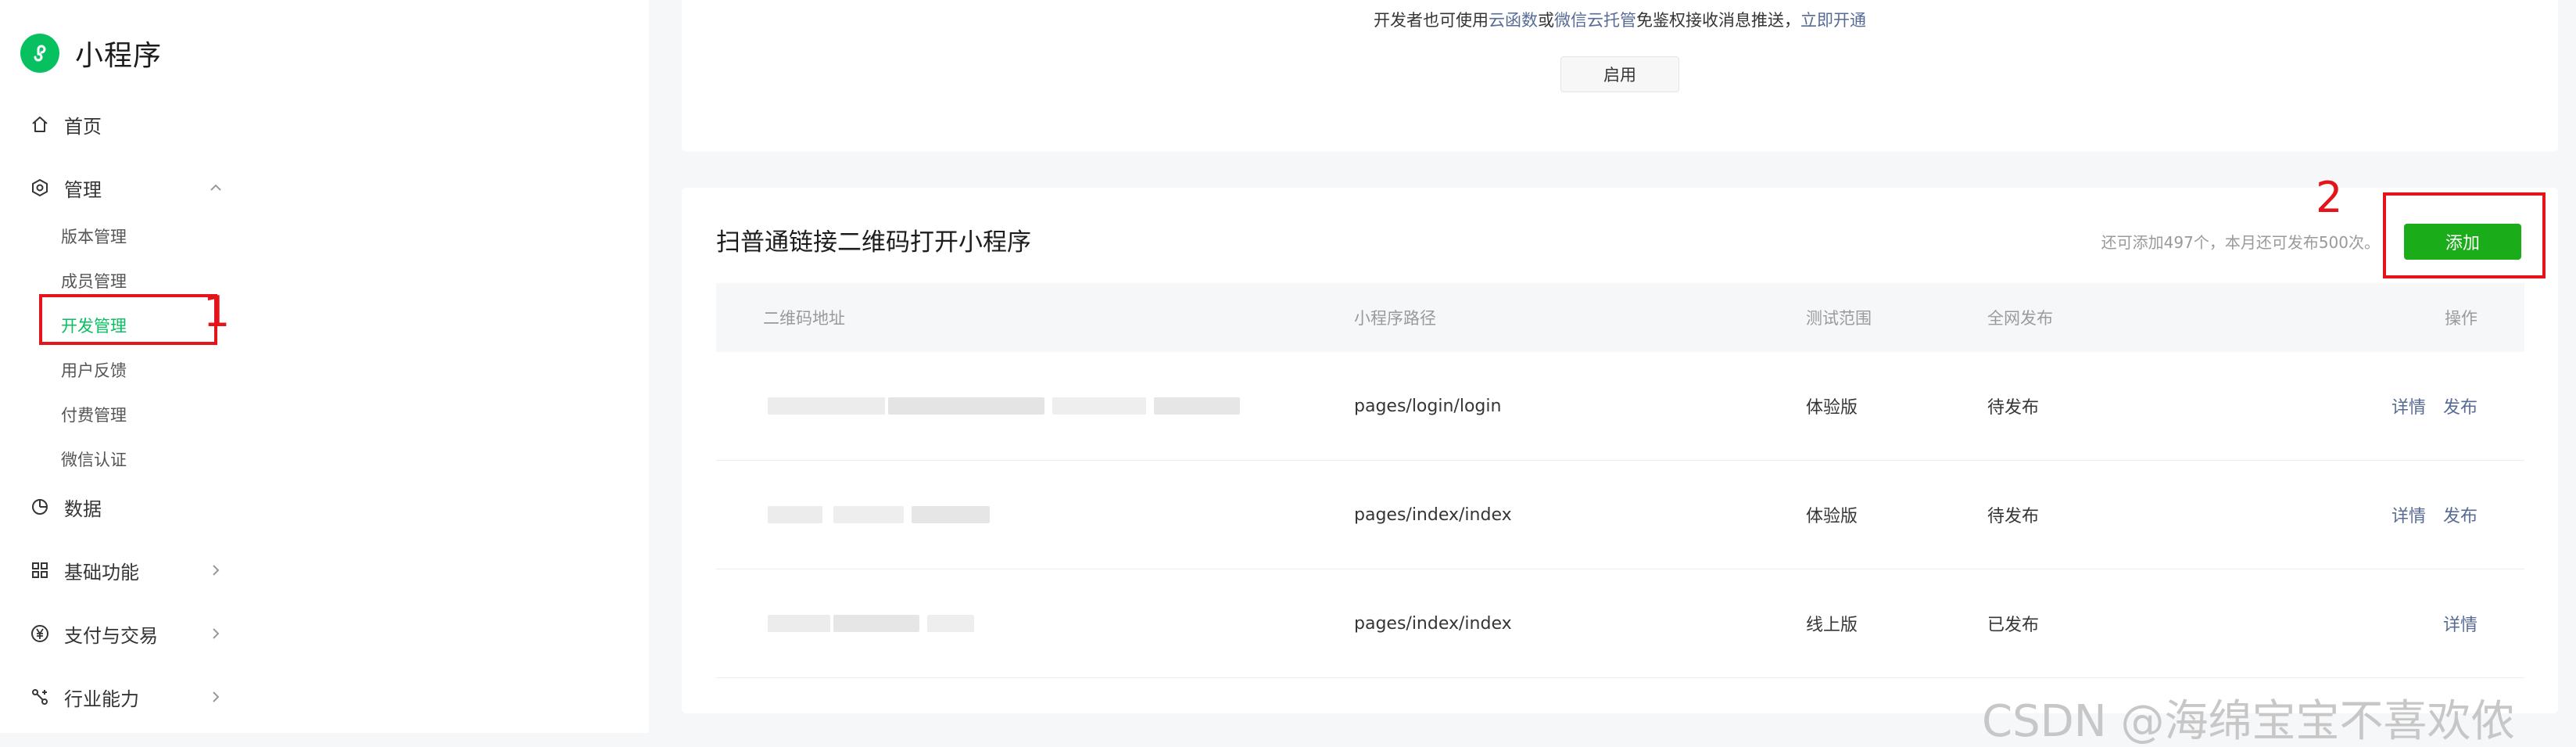 This screenshot has height=747, width=2576. I want to click on nav-home: 首页, so click(65, 124).